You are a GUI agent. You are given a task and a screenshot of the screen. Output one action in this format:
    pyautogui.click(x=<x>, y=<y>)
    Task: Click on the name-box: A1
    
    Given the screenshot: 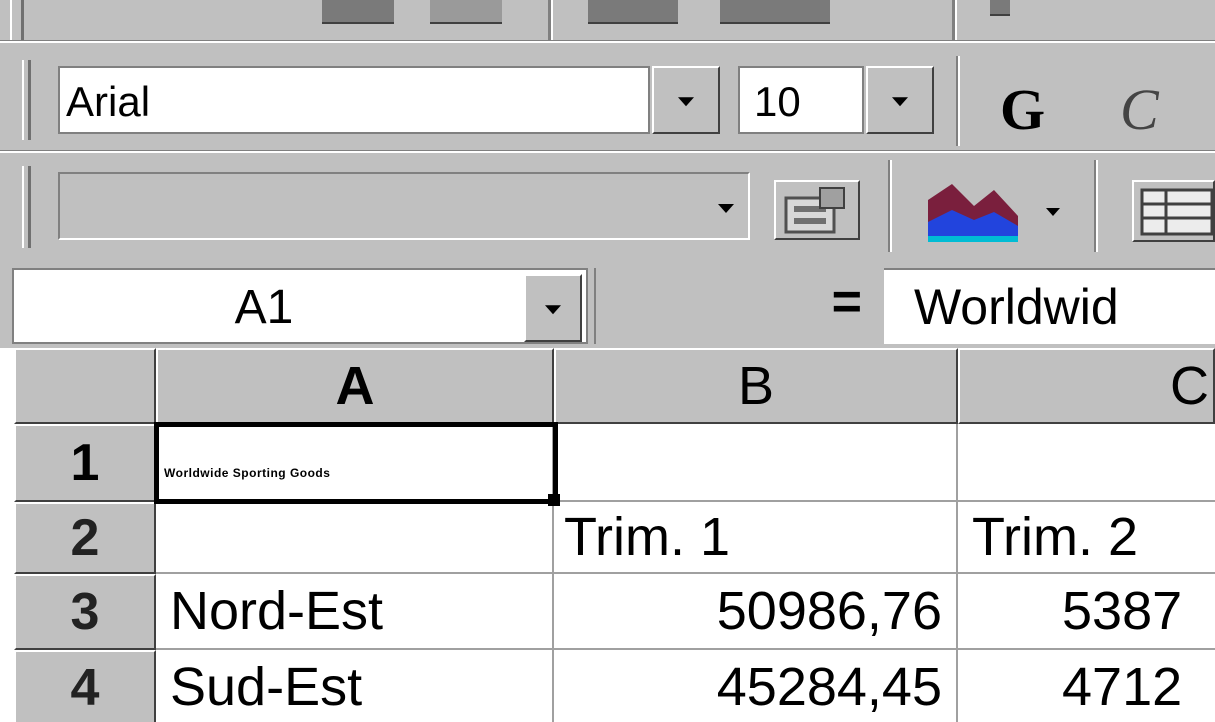 What is the action you would take?
    pyautogui.click(x=300, y=306)
    